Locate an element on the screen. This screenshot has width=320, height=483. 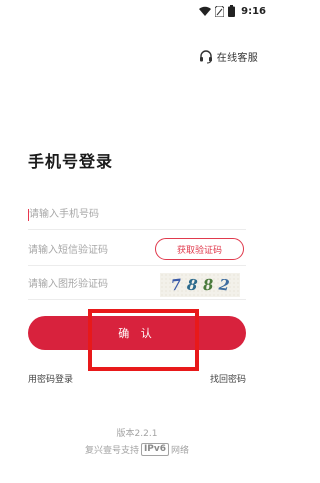
battery-icon is located at coordinates (232, 11).